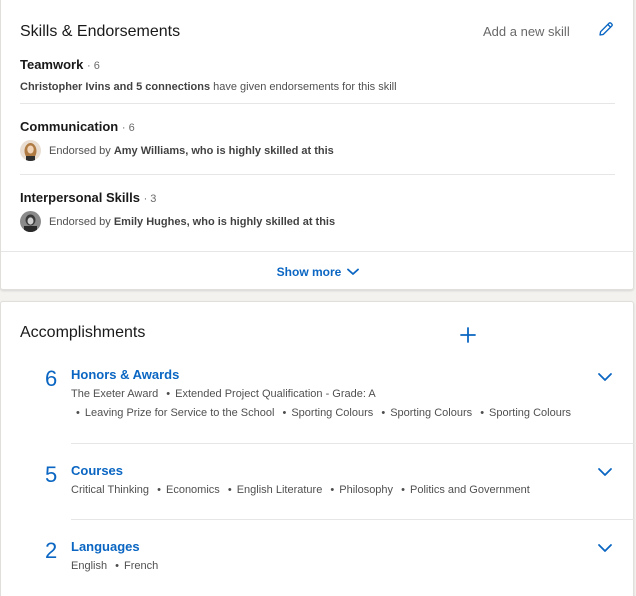 The image size is (636, 596). What do you see at coordinates (321, 566) in the screenshot?
I see `accomplishment-items: English • French` at bounding box center [321, 566].